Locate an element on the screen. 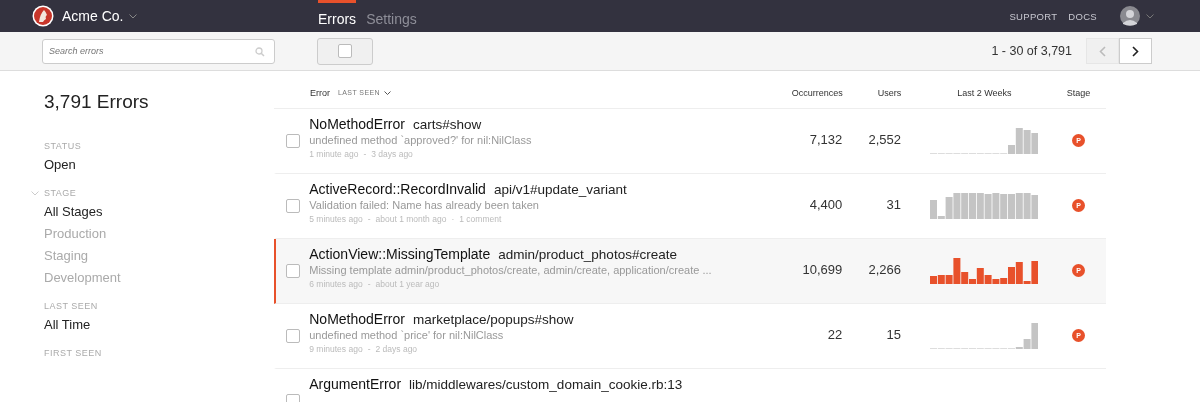  error-message: undefined method `approved?' for nil:NilClass is located at coordinates (421, 140).